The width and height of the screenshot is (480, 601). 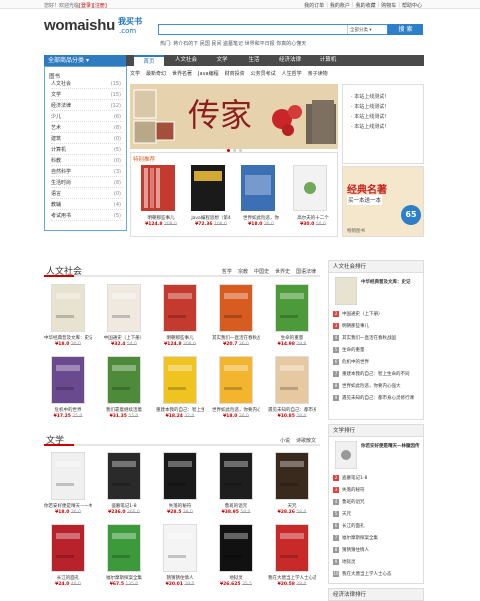 What do you see at coordinates (377, 326) in the screenshot?
I see `ranking-item: 3 明朝那些事儿` at bounding box center [377, 326].